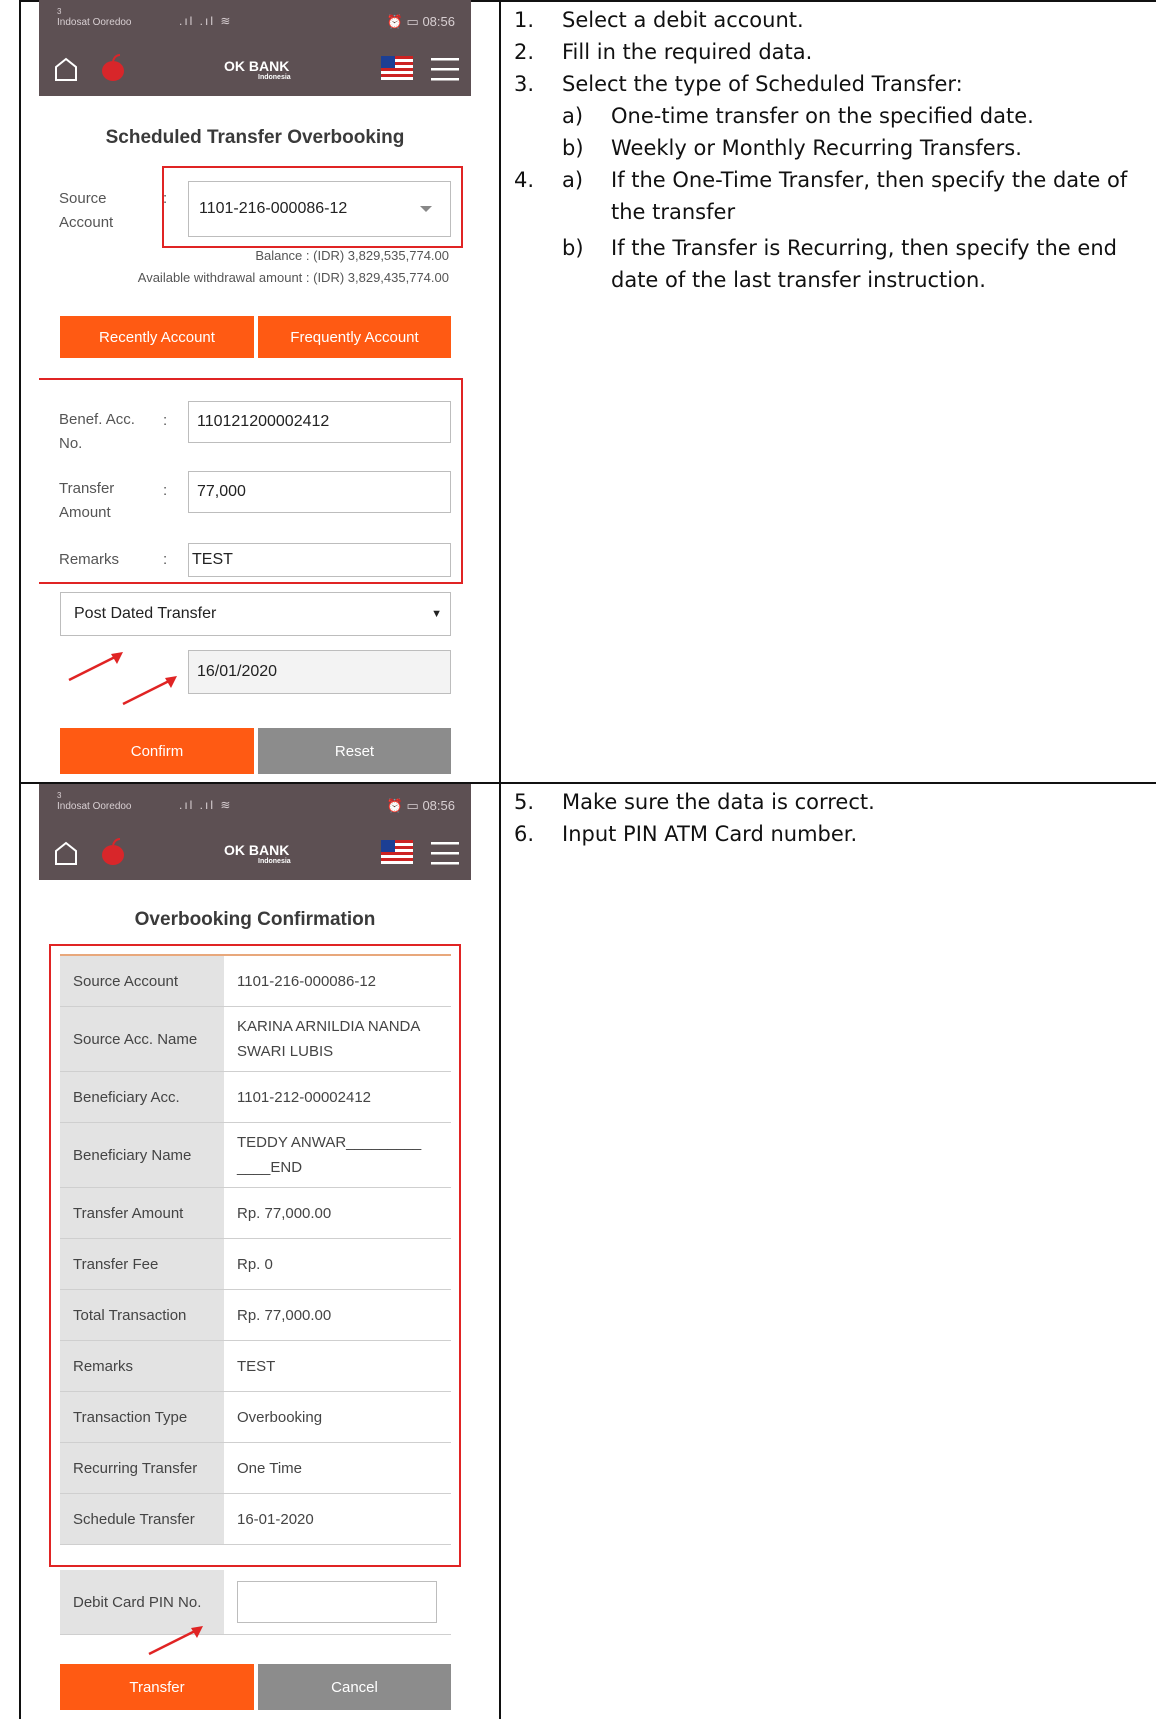 The height and width of the screenshot is (1719, 1156). What do you see at coordinates (255, 919) in the screenshot?
I see `page-title: Overbooking Confirmation` at bounding box center [255, 919].